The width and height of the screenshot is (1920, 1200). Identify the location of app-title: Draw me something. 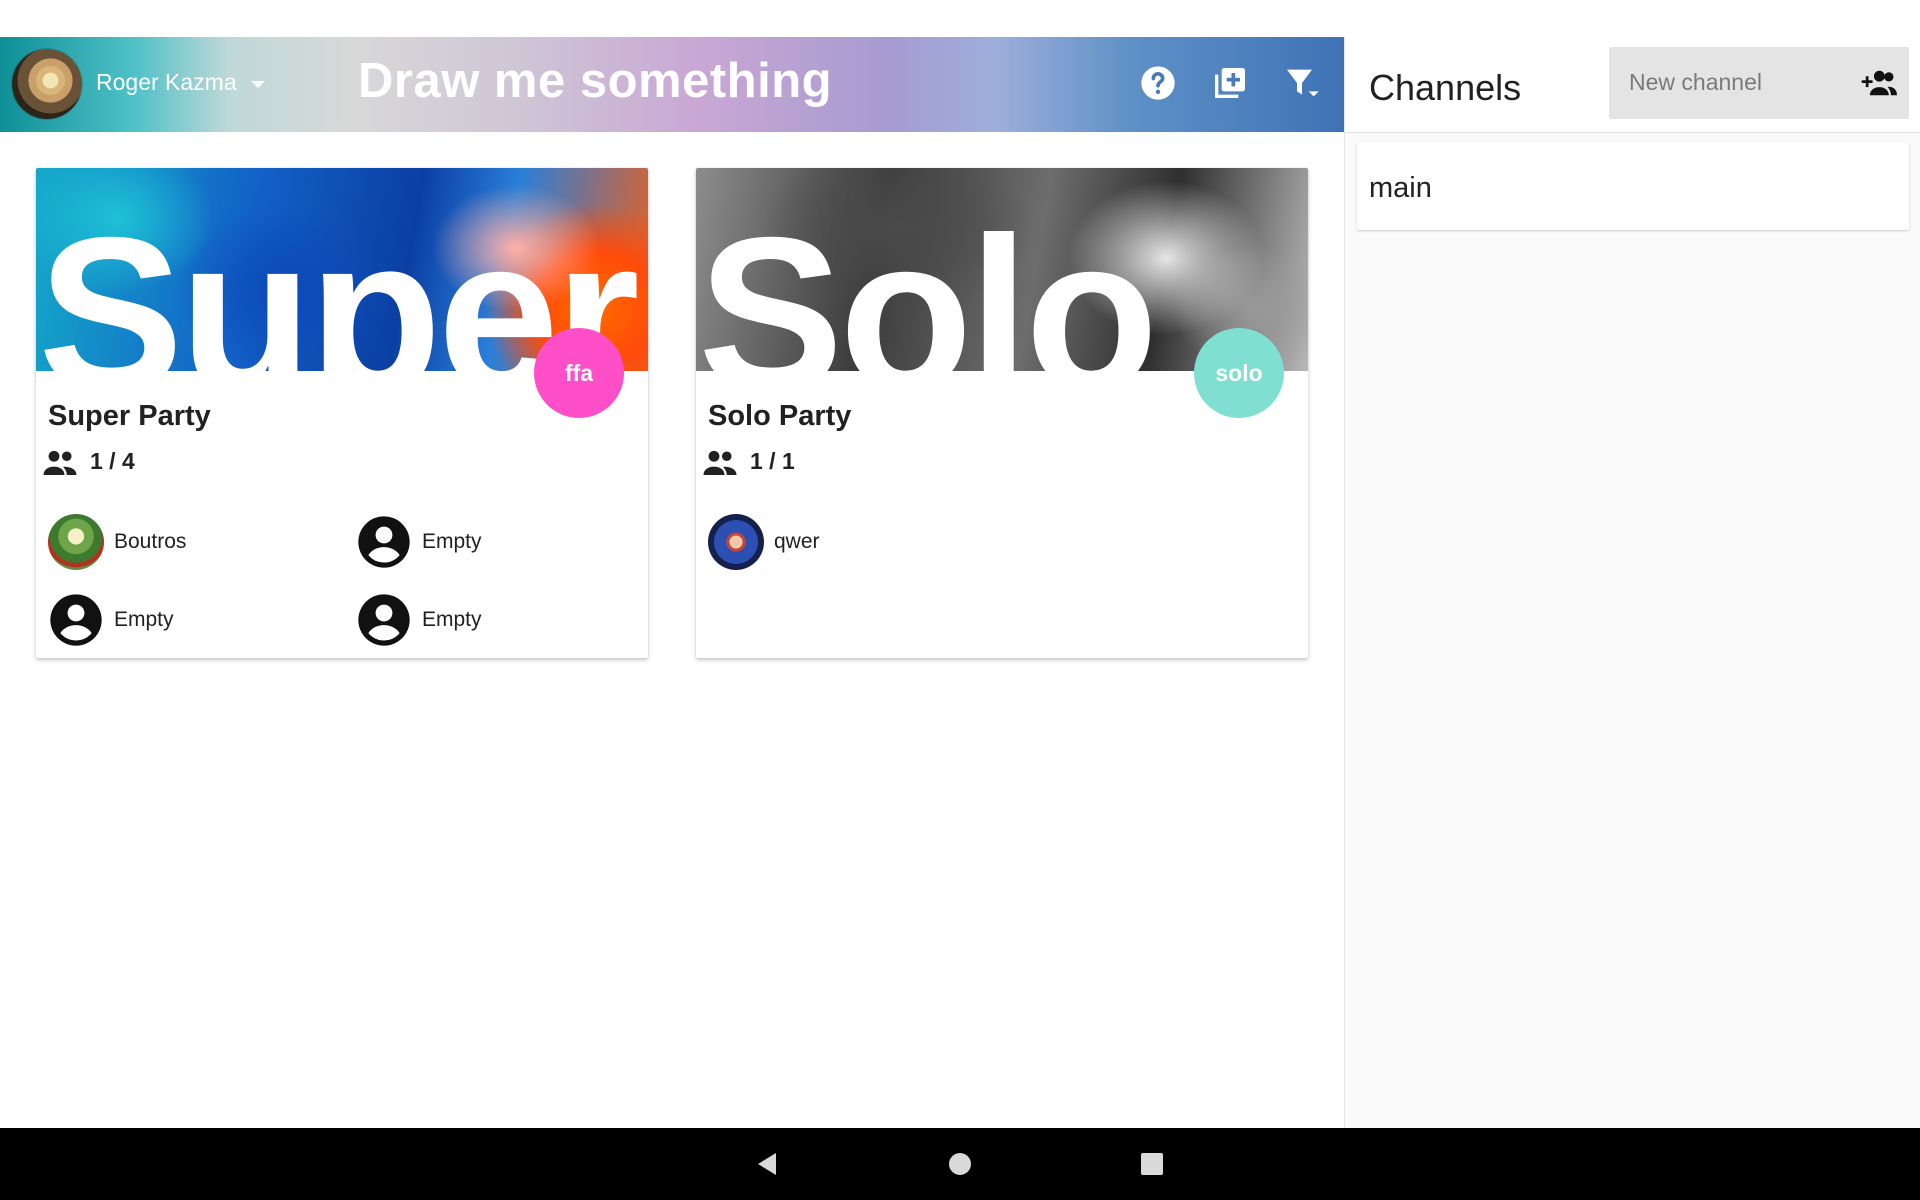
(595, 81).